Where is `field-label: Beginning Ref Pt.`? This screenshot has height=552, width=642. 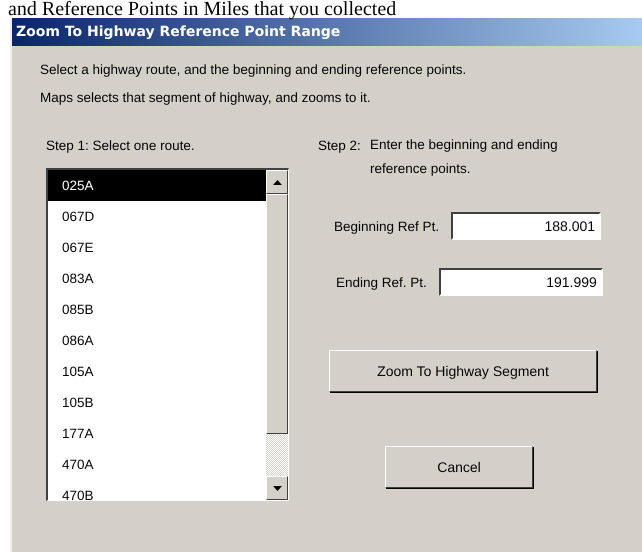 field-label: Beginning Ref Pt. is located at coordinates (387, 226).